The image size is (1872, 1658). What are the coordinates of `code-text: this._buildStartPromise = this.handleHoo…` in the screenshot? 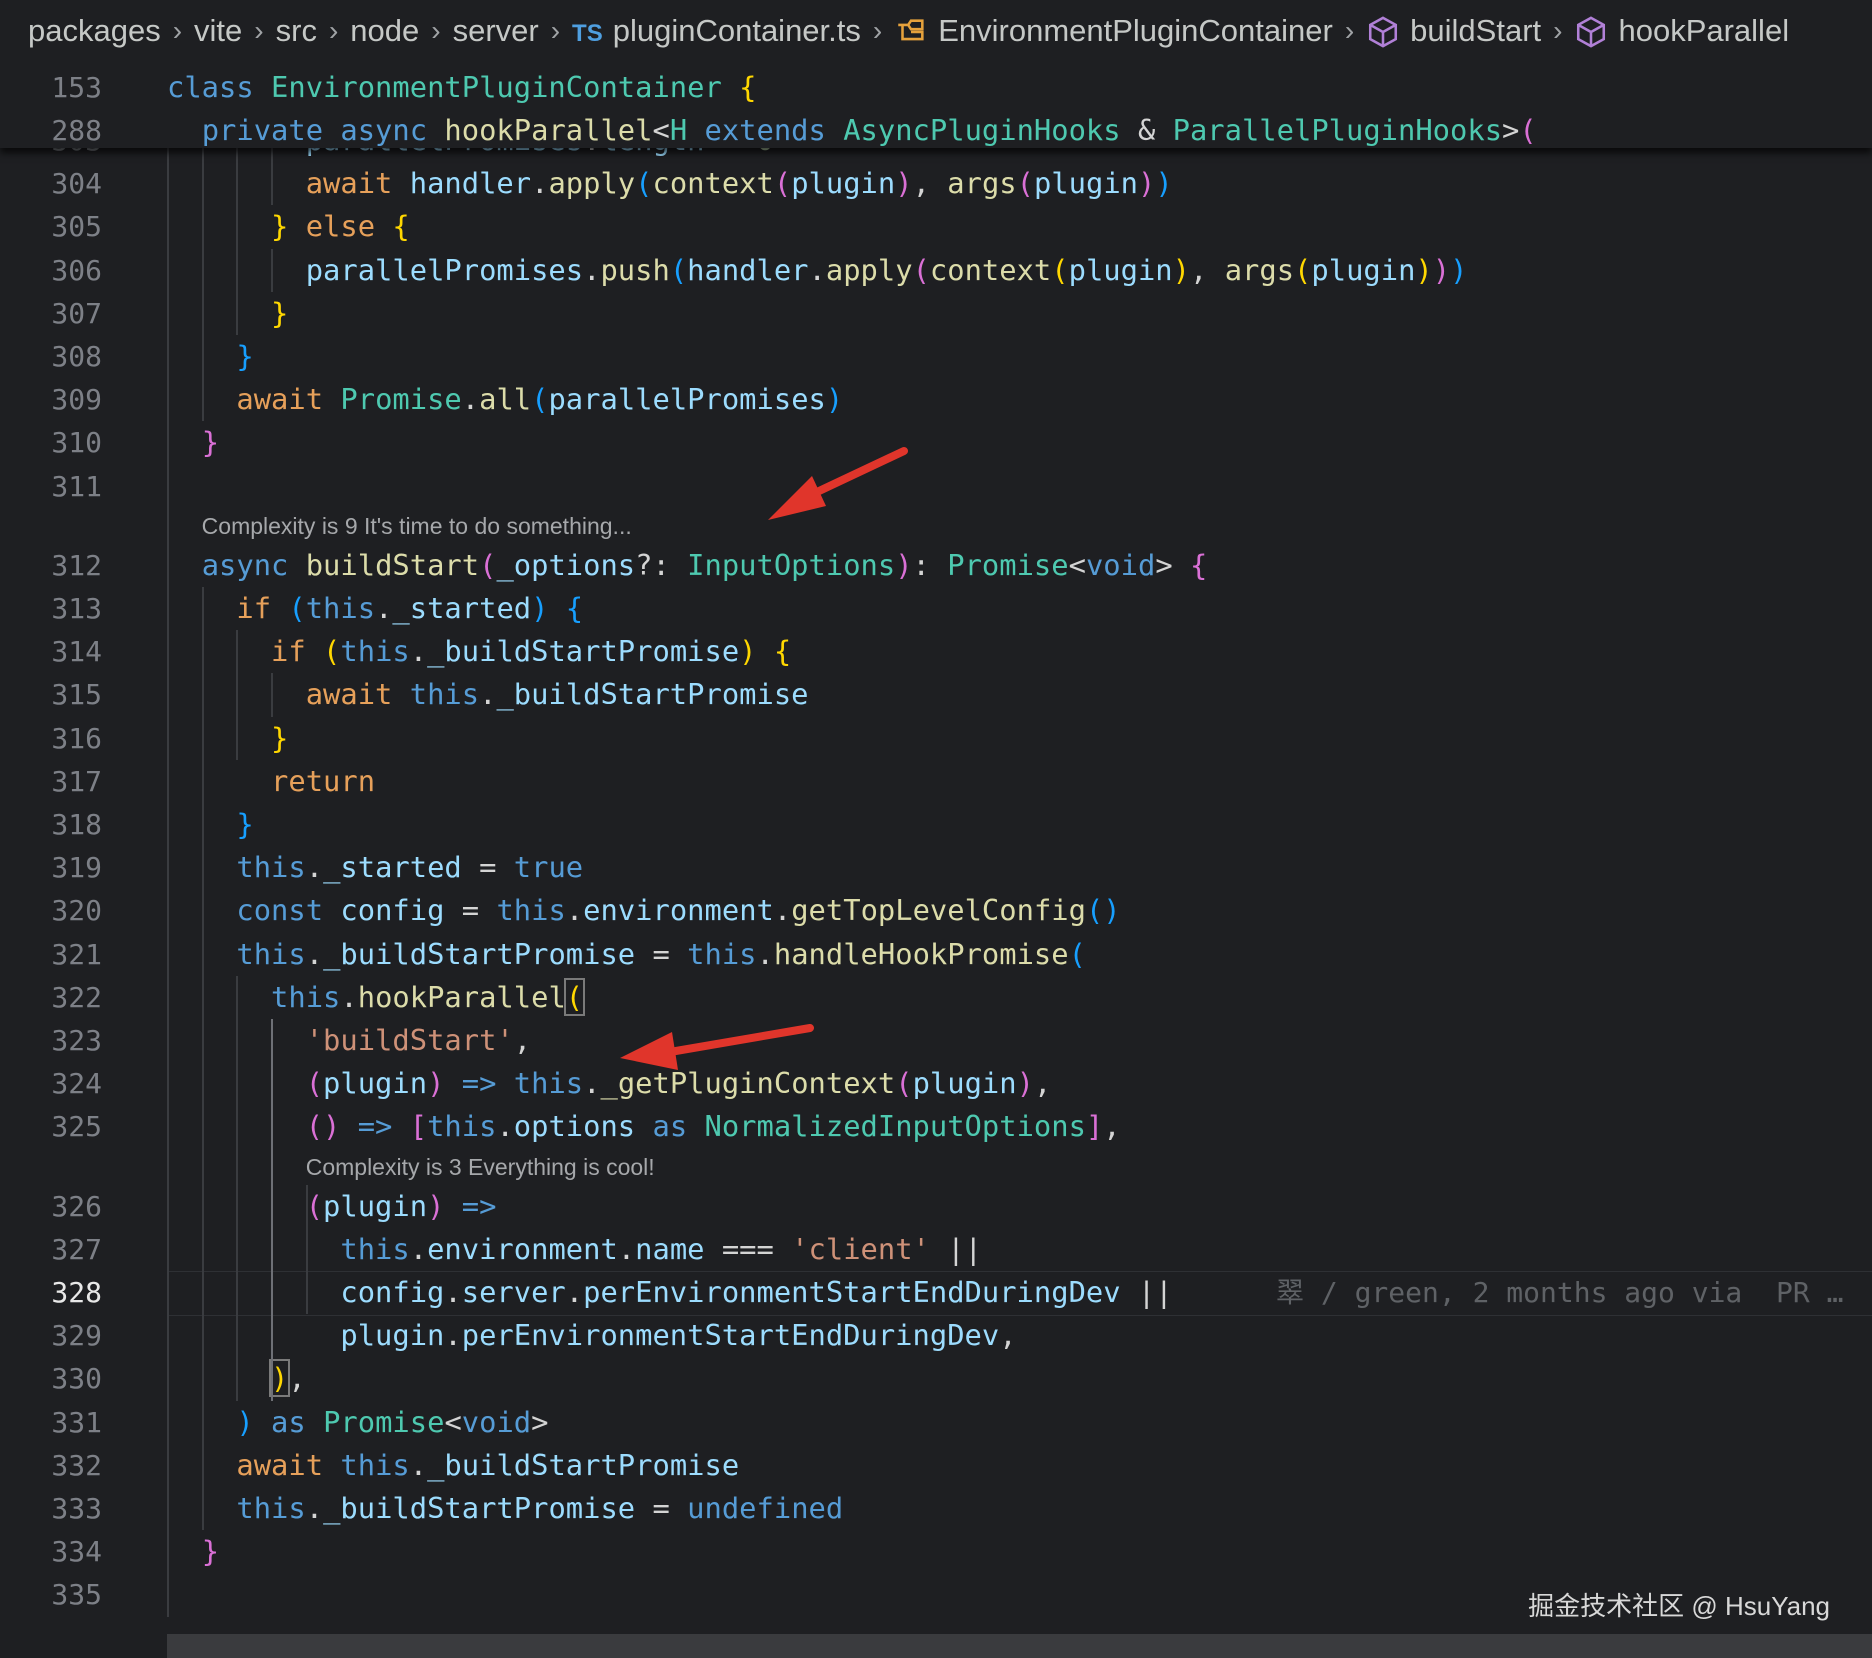 It's located at (626, 954).